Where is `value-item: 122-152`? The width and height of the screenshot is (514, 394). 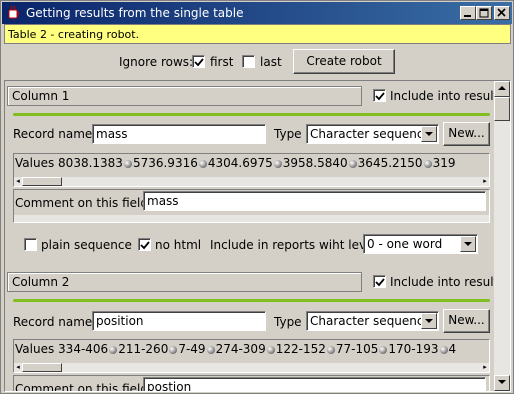
value-item: 122-152 is located at coordinates (300, 349).